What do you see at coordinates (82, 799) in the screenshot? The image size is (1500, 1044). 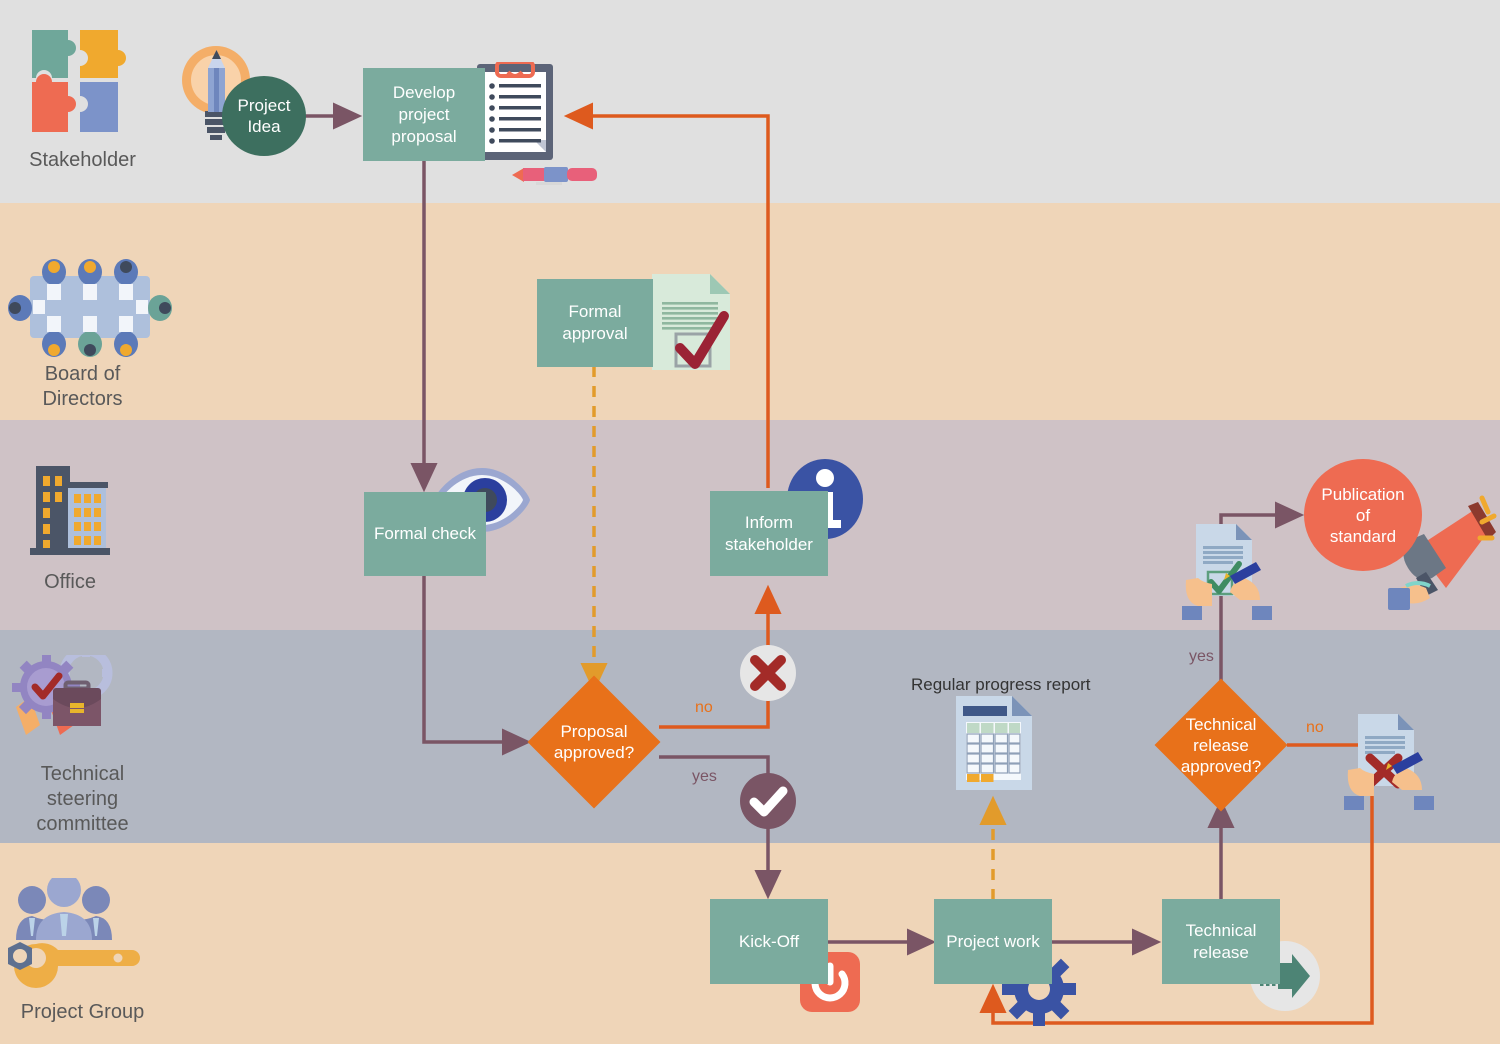 I see `lane-label-technical-steering-committee: Technical steering committee` at bounding box center [82, 799].